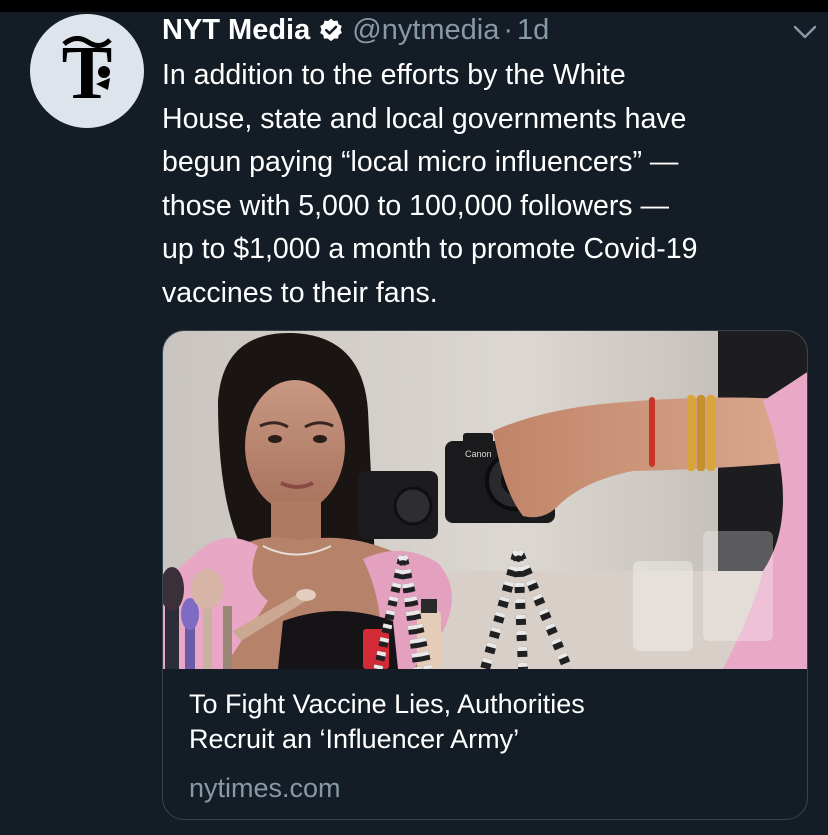 Image resolution: width=828 pixels, height=835 pixels. Describe the element at coordinates (265, 788) in the screenshot. I see `link-card-domain: nytimes.com` at that location.